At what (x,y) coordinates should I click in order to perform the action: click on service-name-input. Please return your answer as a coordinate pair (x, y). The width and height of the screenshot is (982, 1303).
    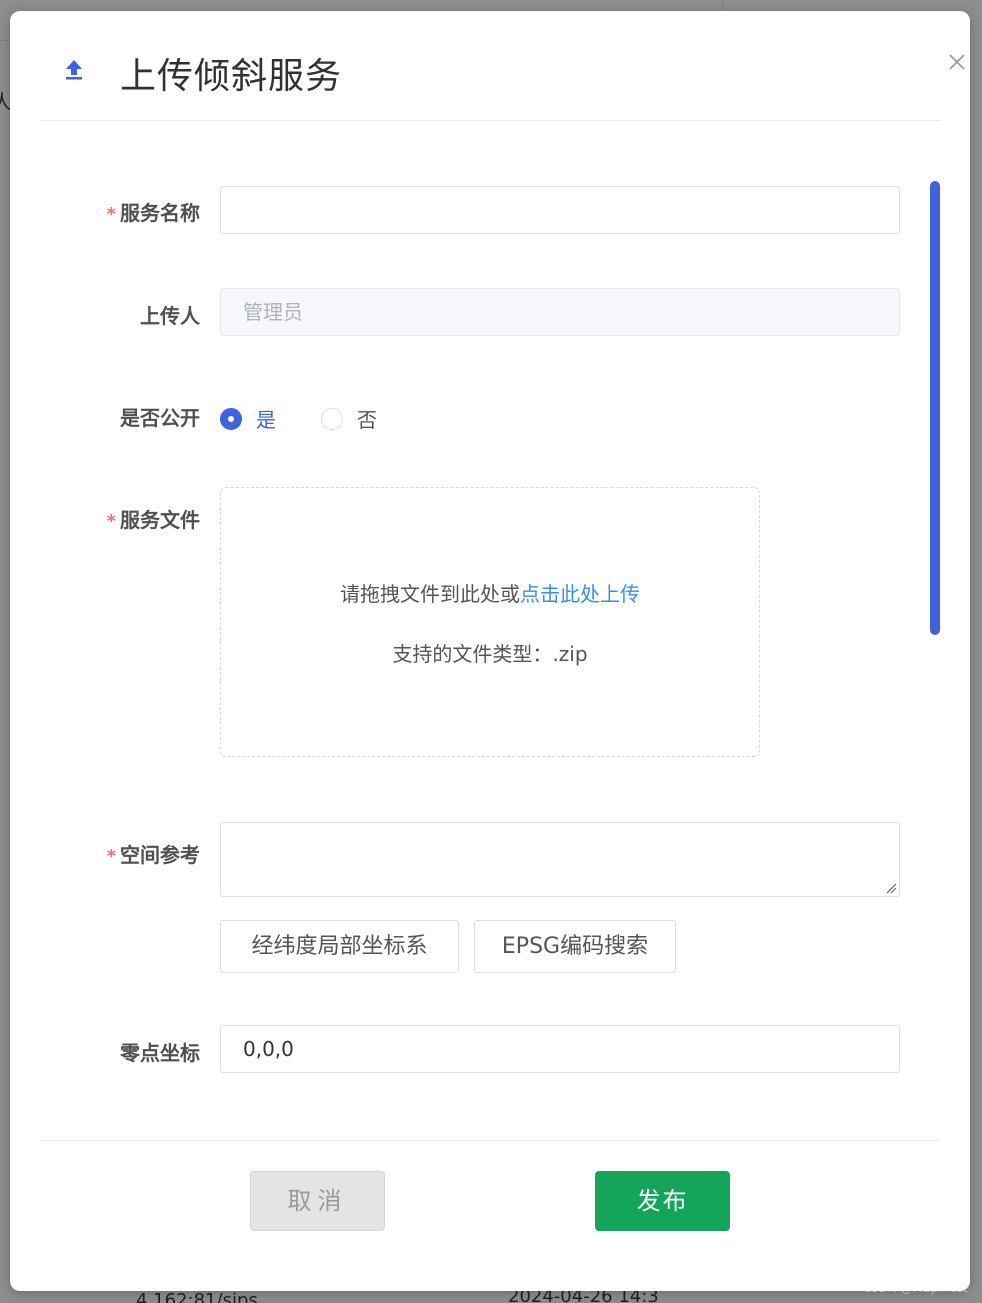
    Looking at the image, I should click on (560, 210).